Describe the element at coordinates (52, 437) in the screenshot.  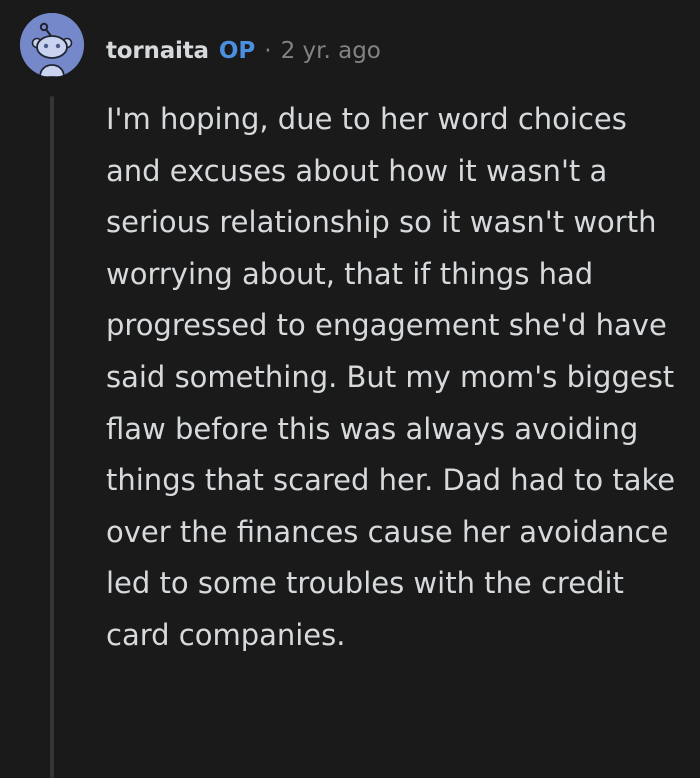
I see `thread-collapse-line` at that location.